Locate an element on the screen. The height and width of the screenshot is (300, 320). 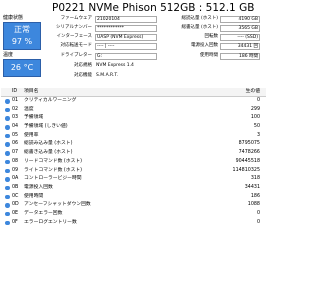
header-raw: 生の値 is located at coordinates (253, 92).